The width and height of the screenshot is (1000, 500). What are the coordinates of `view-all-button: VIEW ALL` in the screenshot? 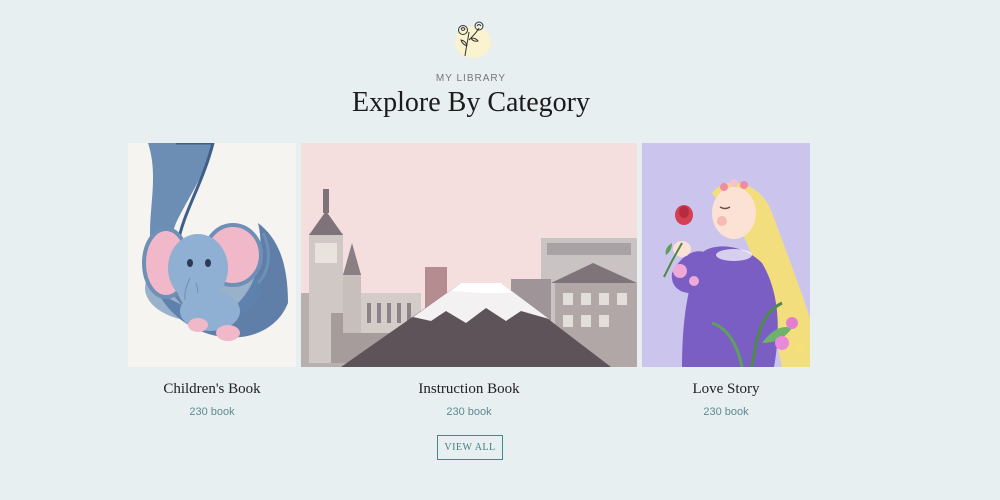 It's located at (470, 447).